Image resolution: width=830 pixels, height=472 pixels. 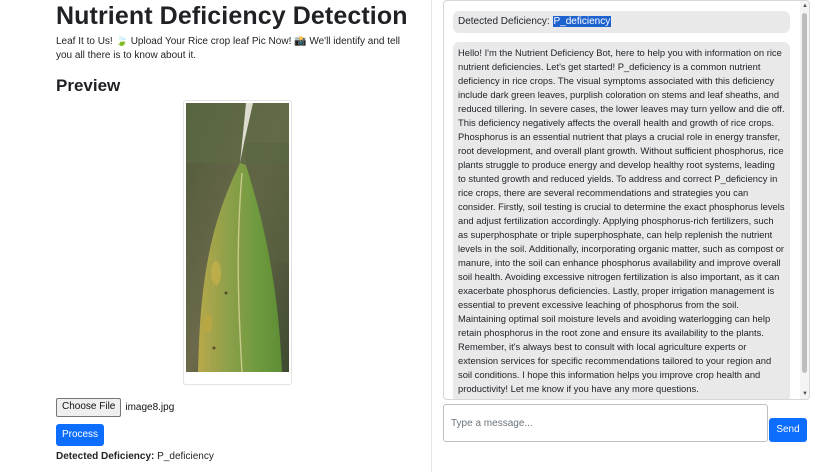 I want to click on rice-leaf-image, so click(x=237, y=237).